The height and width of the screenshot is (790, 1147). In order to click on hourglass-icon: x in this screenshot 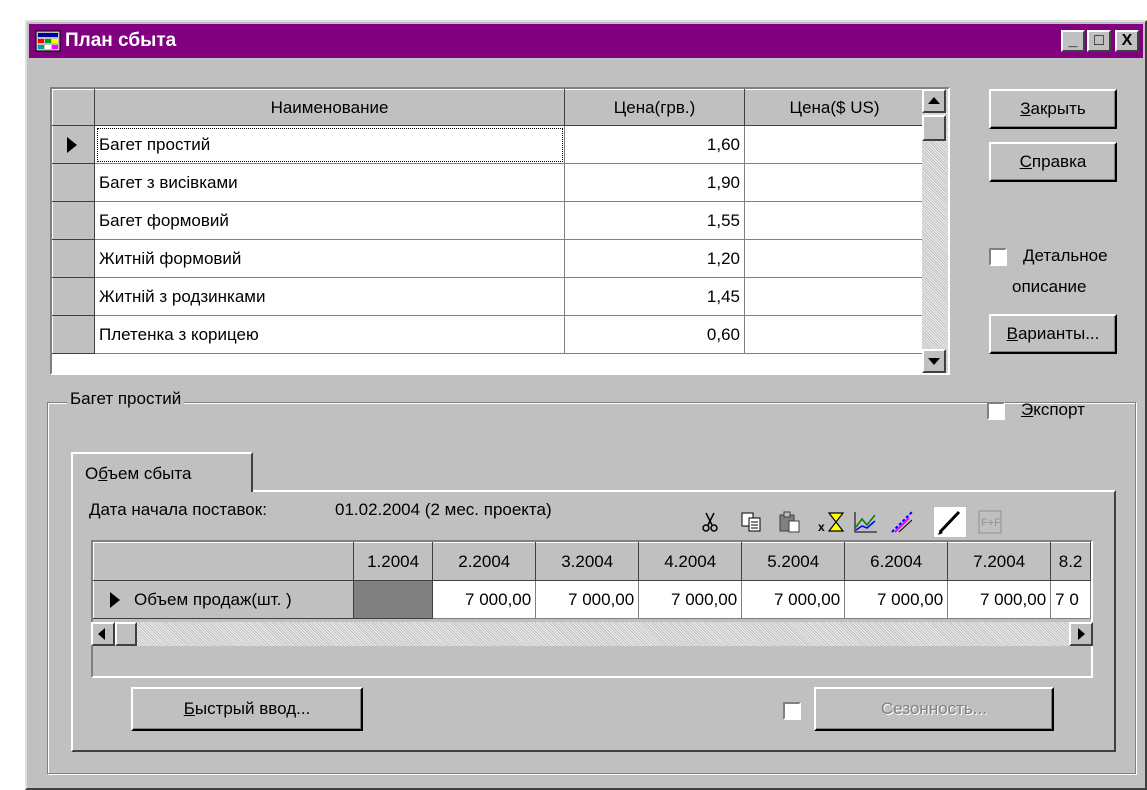, I will do `click(833, 522)`.